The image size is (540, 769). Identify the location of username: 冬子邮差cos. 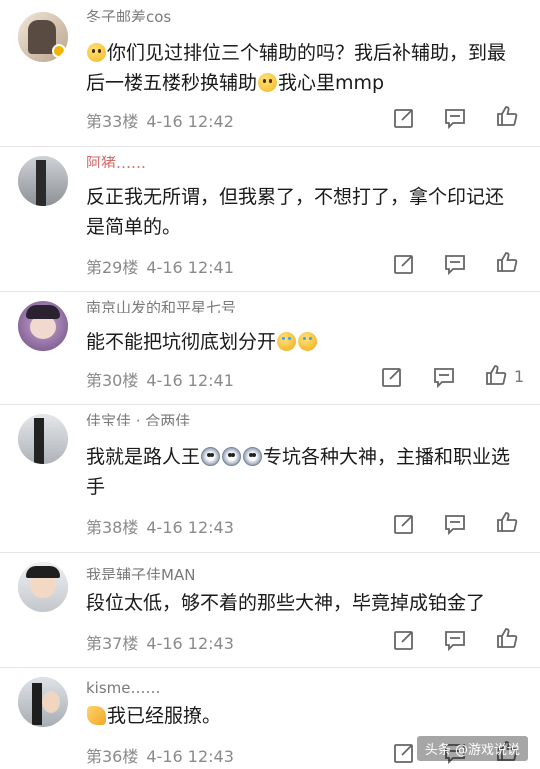
(128, 14).